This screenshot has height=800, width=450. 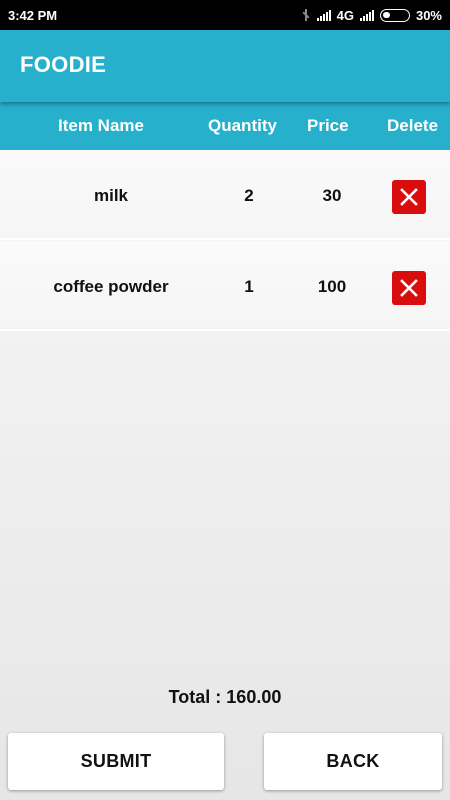 I want to click on item-name: coffee powder, so click(x=111, y=286).